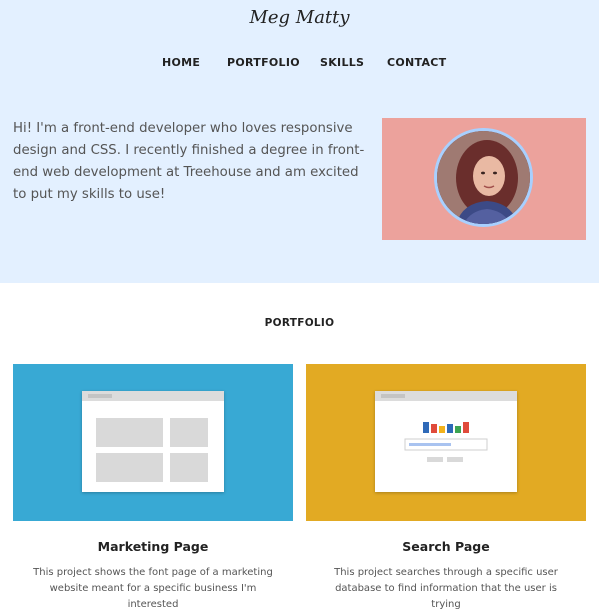  I want to click on site-title: Meg Matty, so click(299, 17).